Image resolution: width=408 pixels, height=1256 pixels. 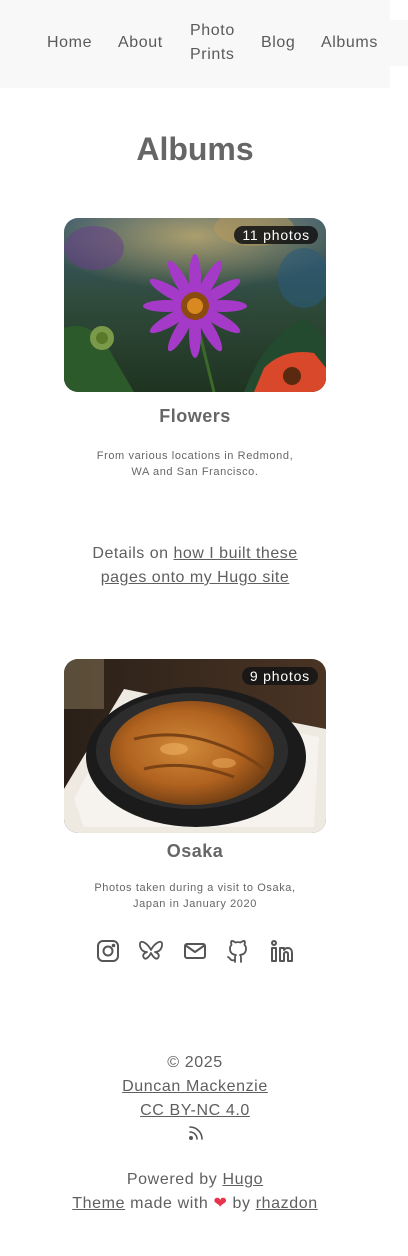 What do you see at coordinates (195, 149) in the screenshot?
I see `page-title: Albums` at bounding box center [195, 149].